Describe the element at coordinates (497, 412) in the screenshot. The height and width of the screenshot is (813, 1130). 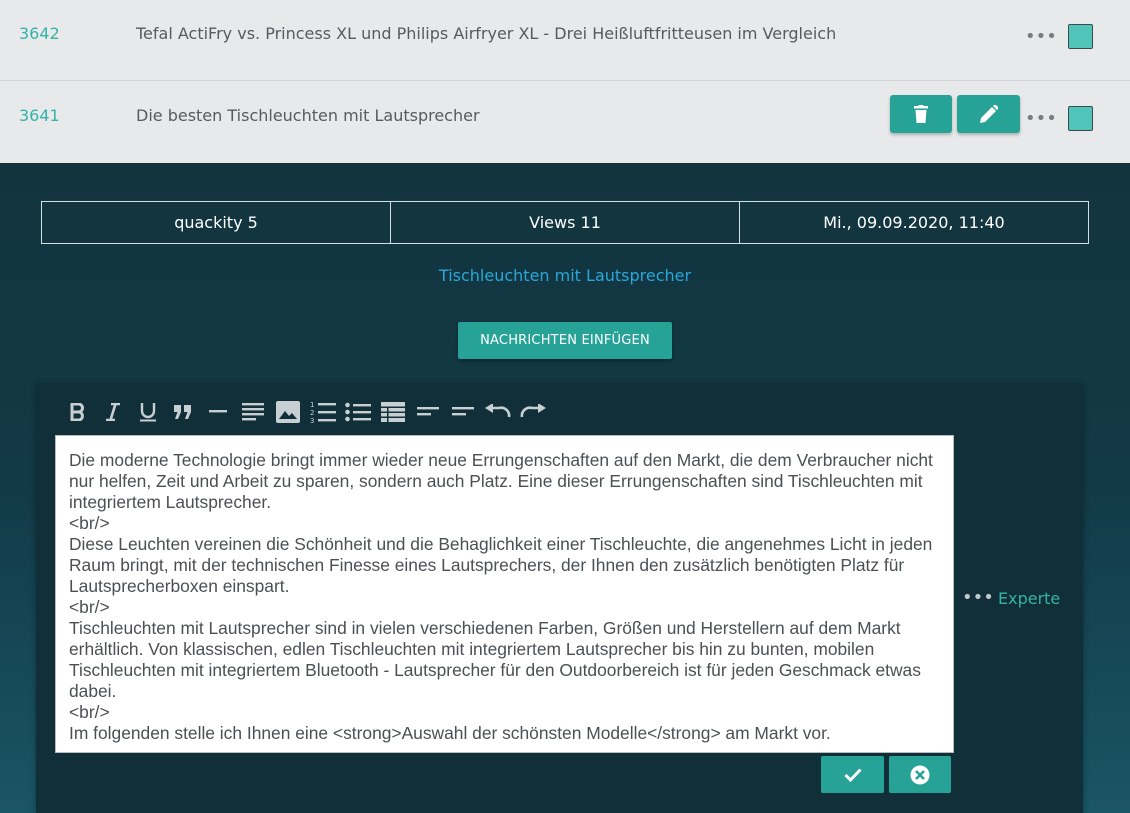
I see `undo-icon` at that location.